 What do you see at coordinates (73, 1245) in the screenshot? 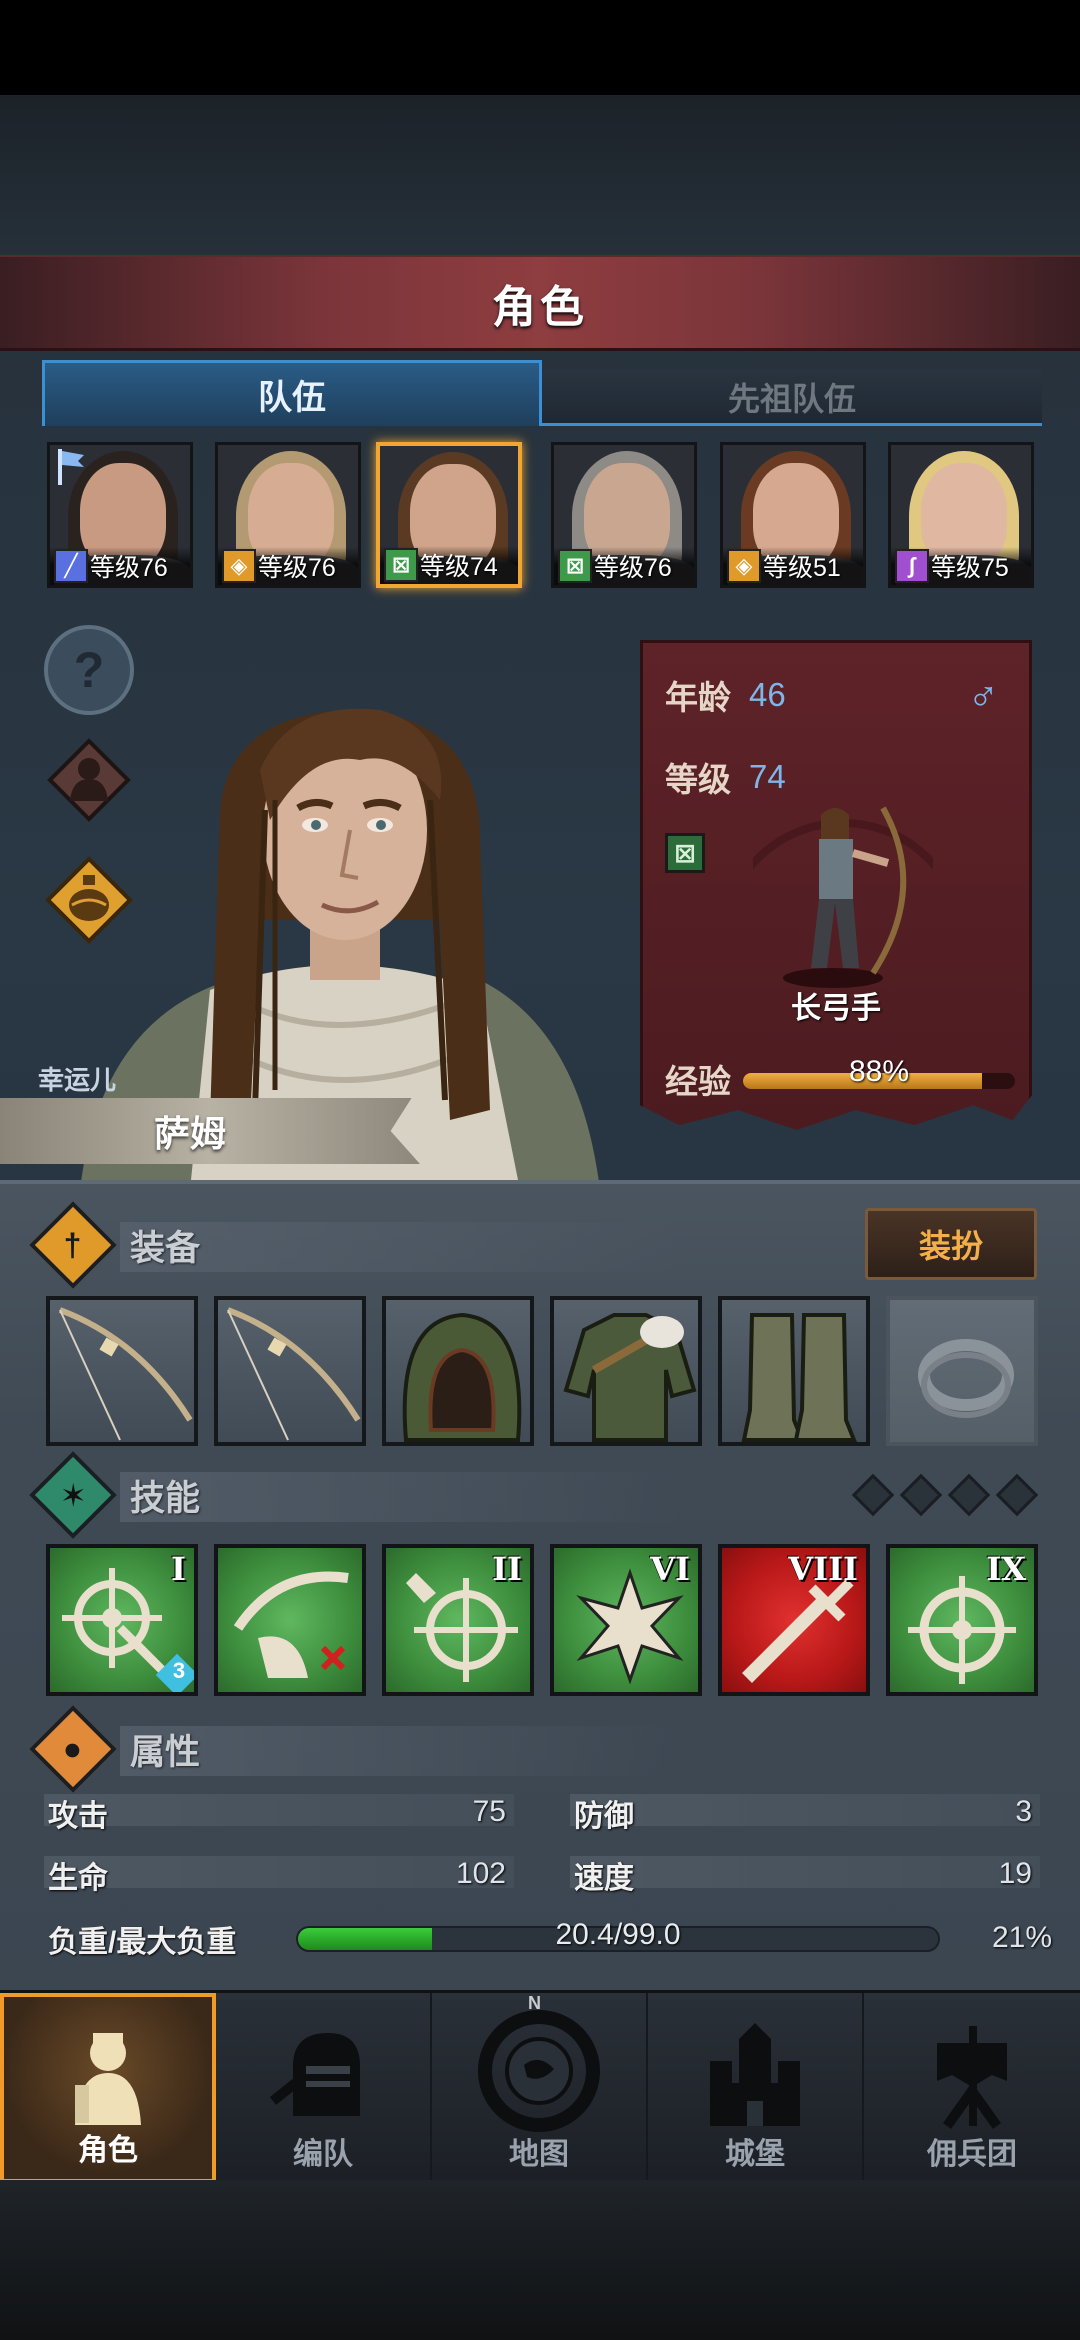
I see `sword-icon: †` at bounding box center [73, 1245].